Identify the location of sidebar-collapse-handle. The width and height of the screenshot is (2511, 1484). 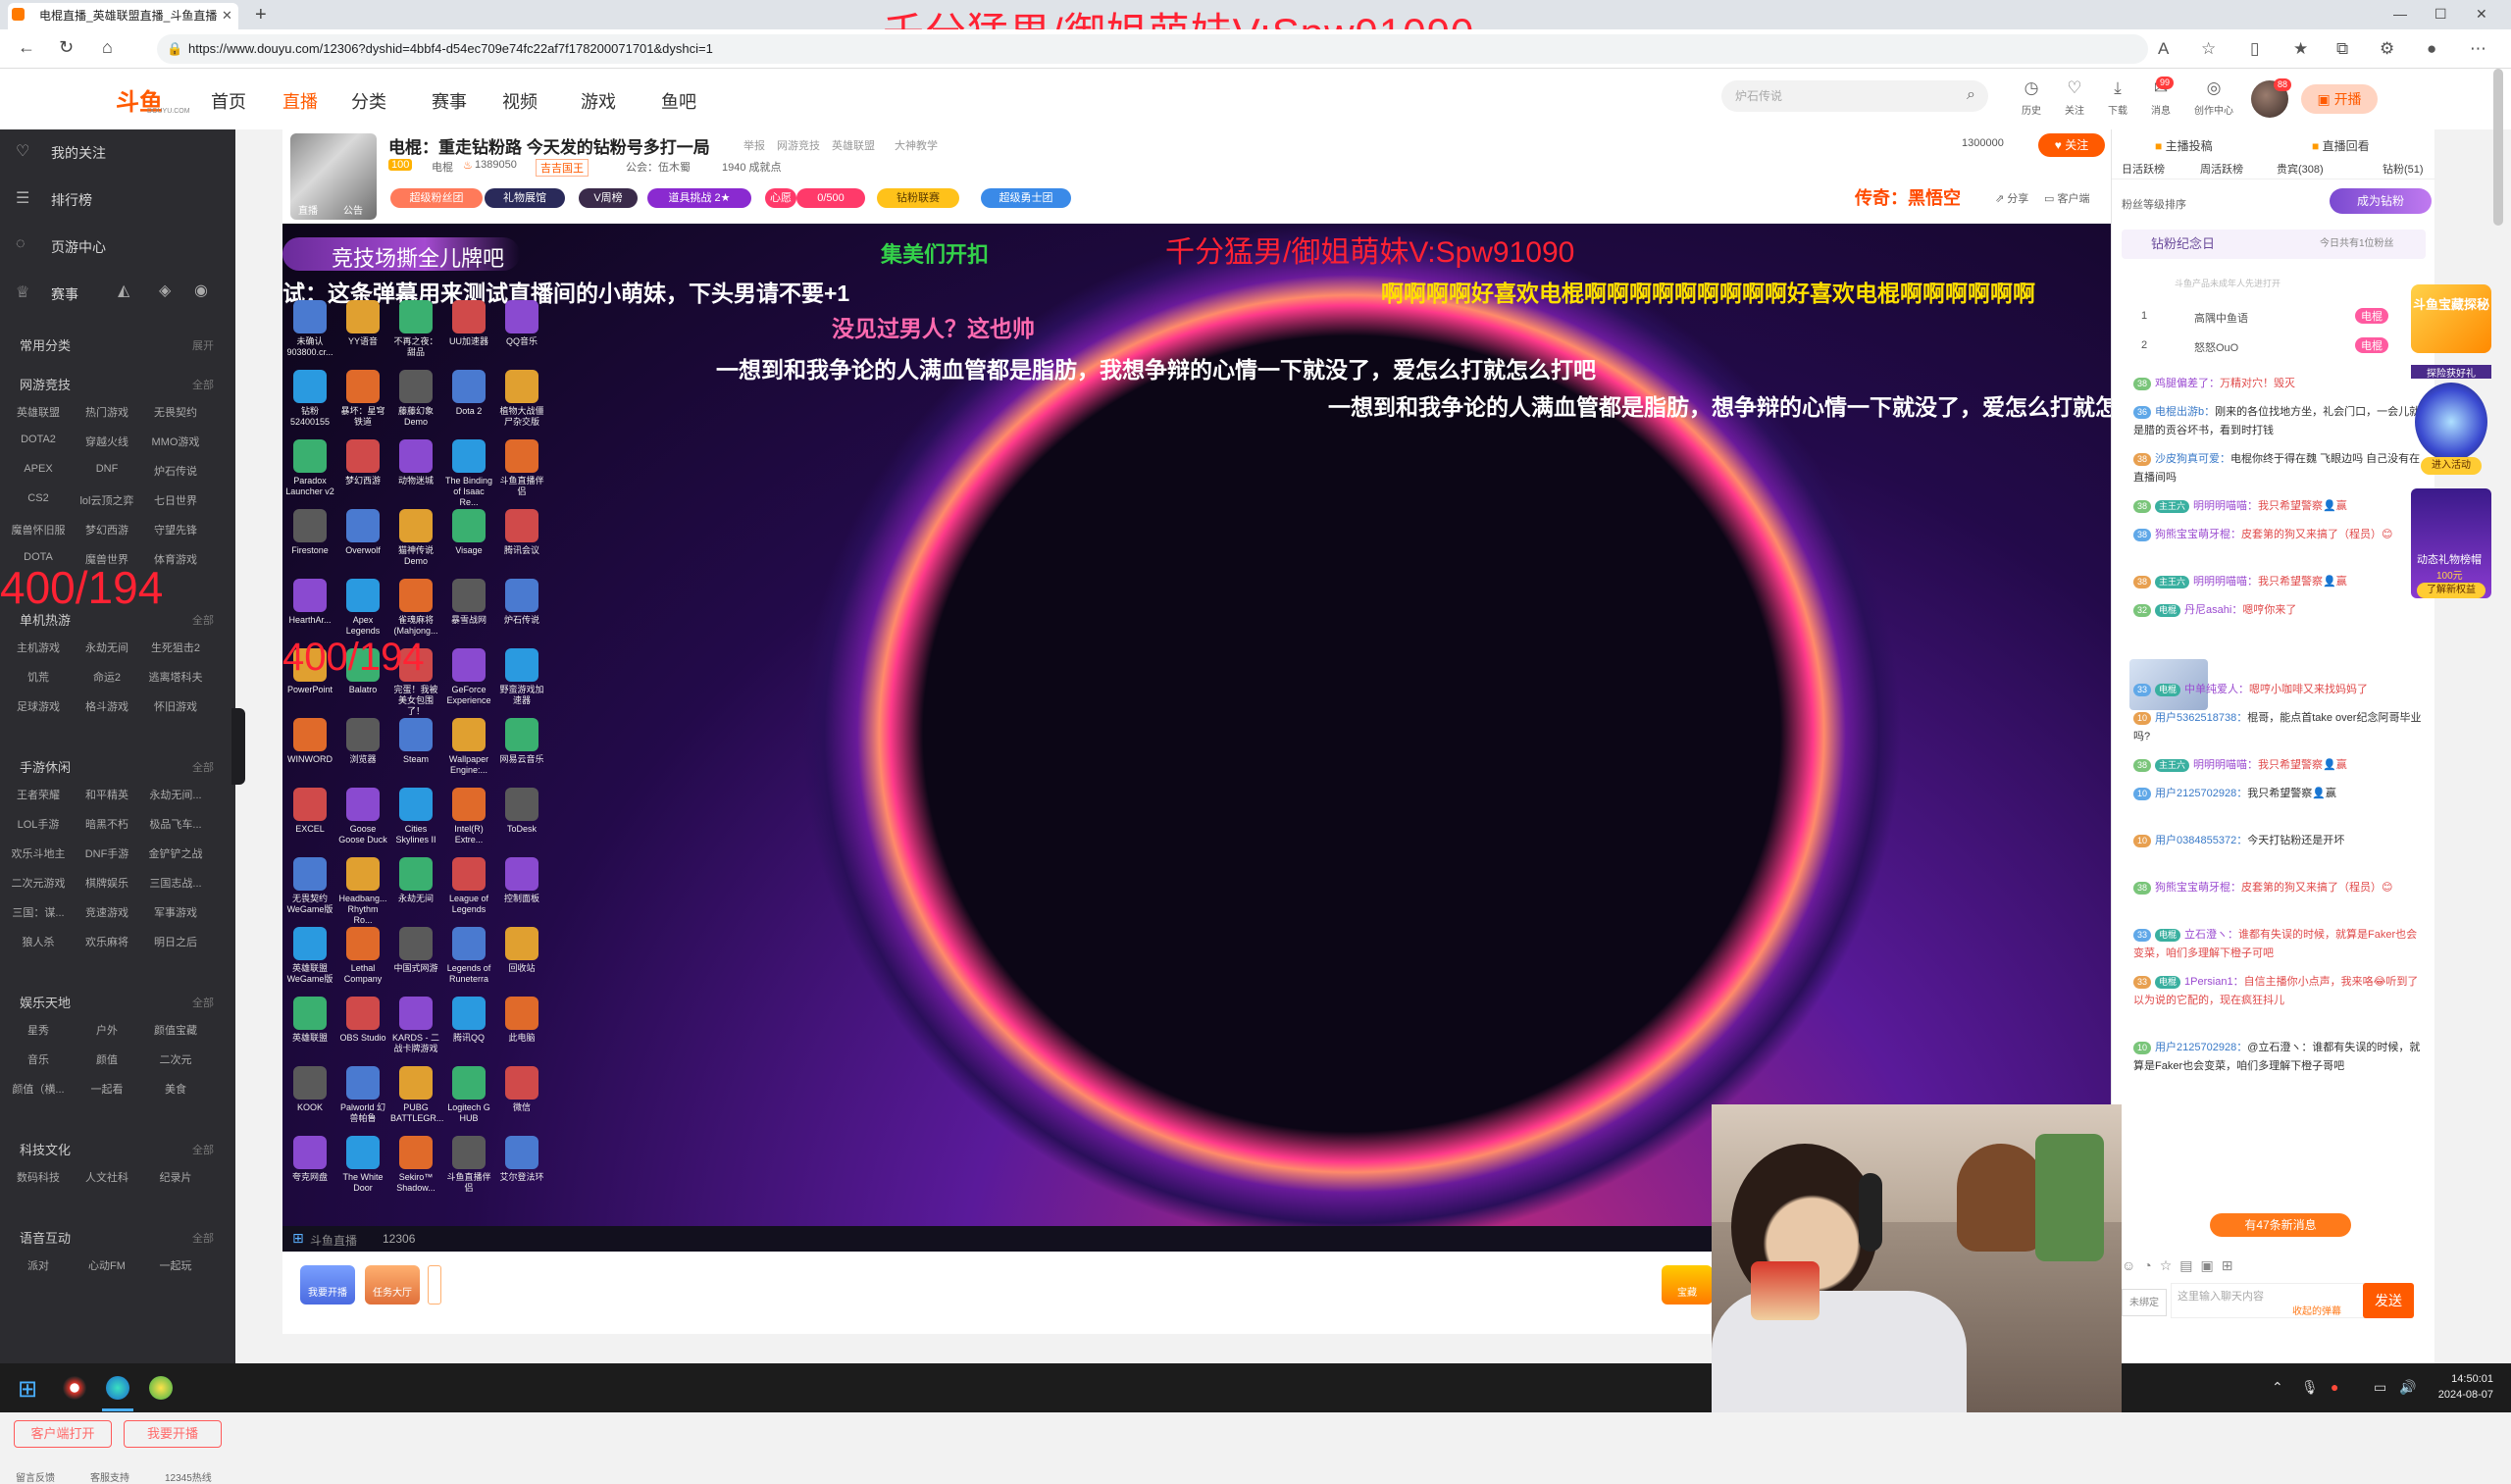
(238, 746).